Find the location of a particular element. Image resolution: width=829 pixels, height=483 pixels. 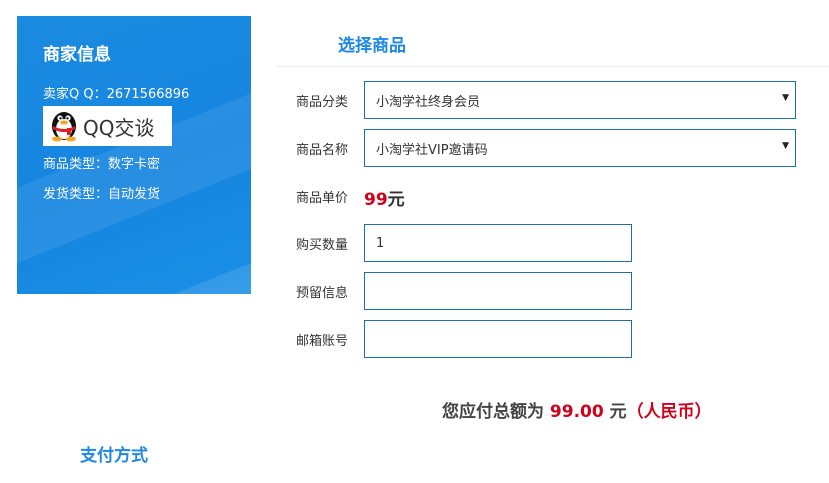

seller-delivery-type: 发货类型：自动发货 is located at coordinates (102, 194).